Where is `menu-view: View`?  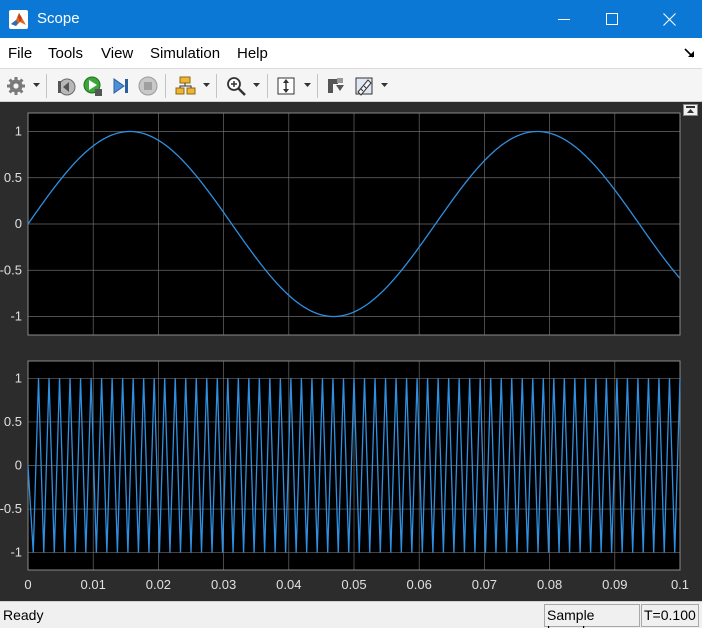 menu-view: View is located at coordinates (117, 53).